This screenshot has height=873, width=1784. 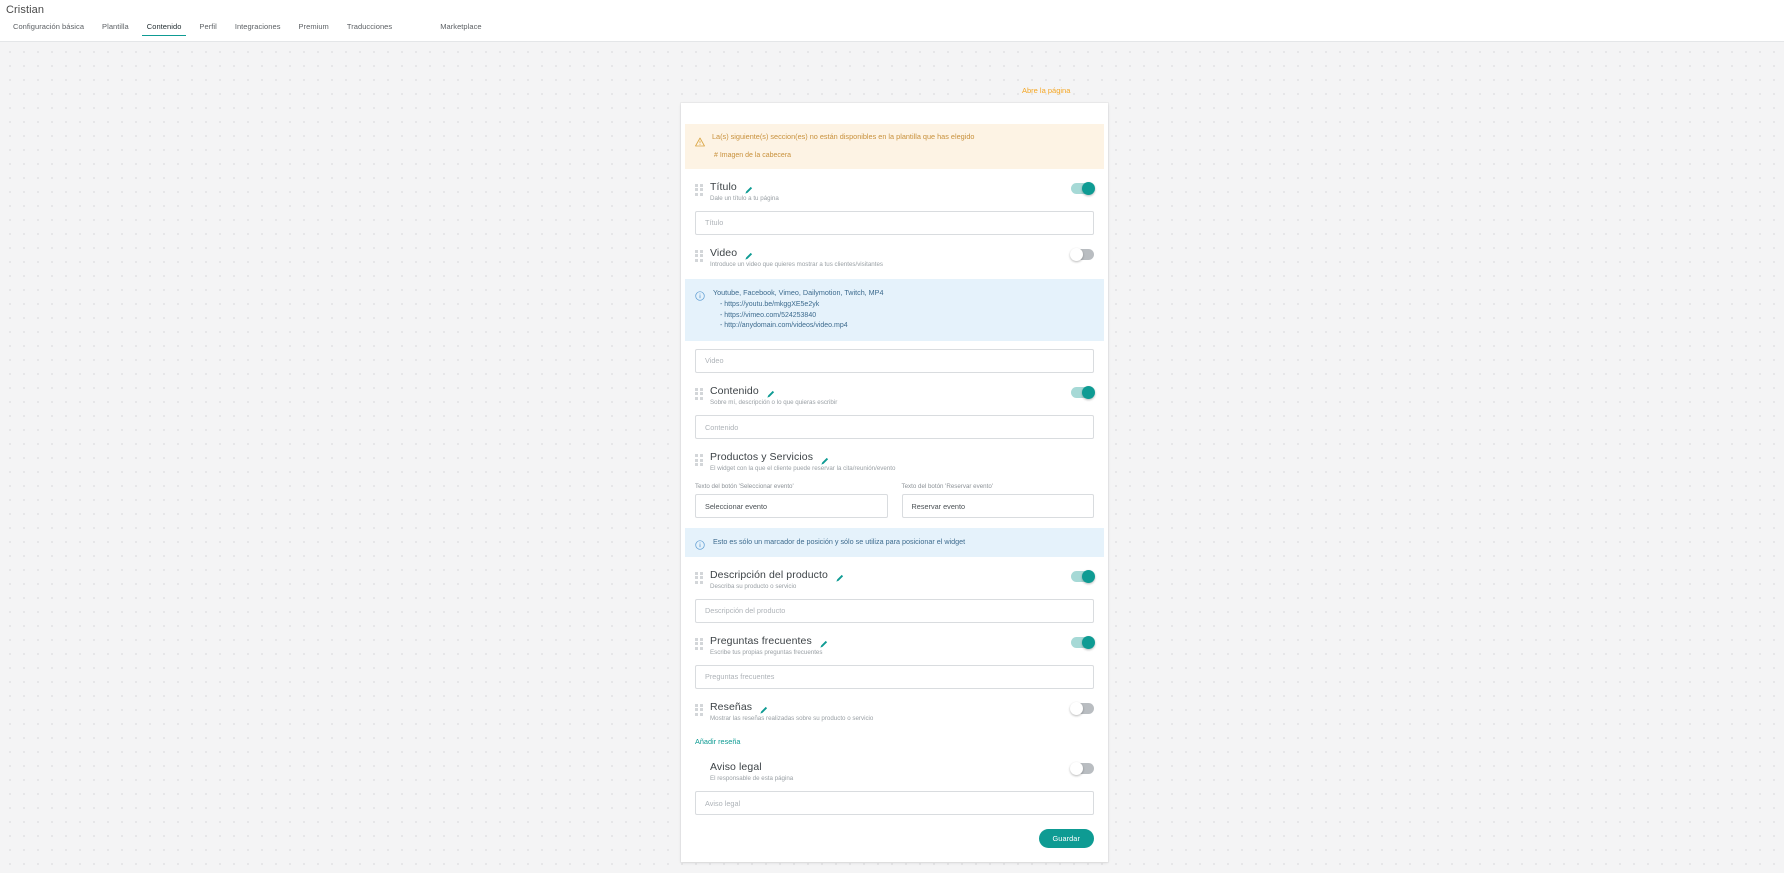 What do you see at coordinates (723, 803) in the screenshot?
I see `aviso-legal-placeholder: Aviso legal` at bounding box center [723, 803].